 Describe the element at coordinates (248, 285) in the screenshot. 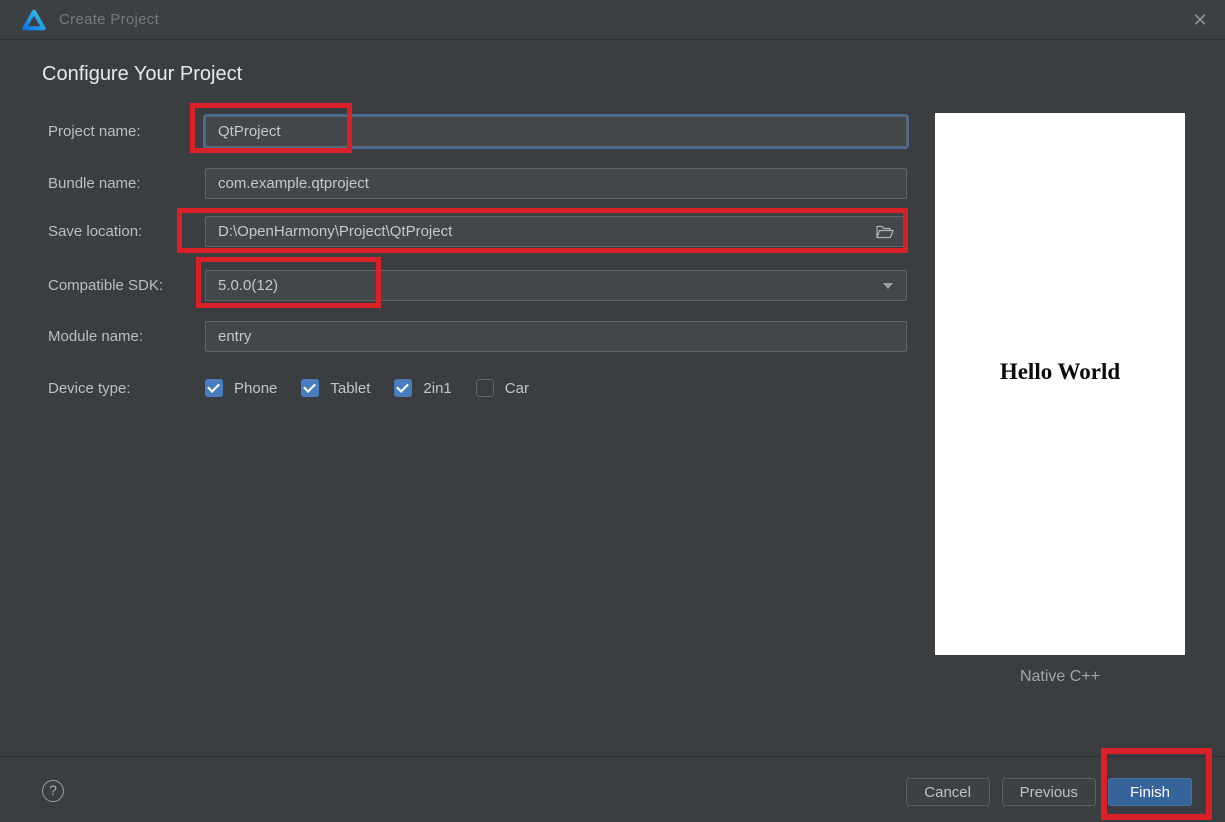

I see `compatible-sdk-value: 5.0.0(12)` at that location.